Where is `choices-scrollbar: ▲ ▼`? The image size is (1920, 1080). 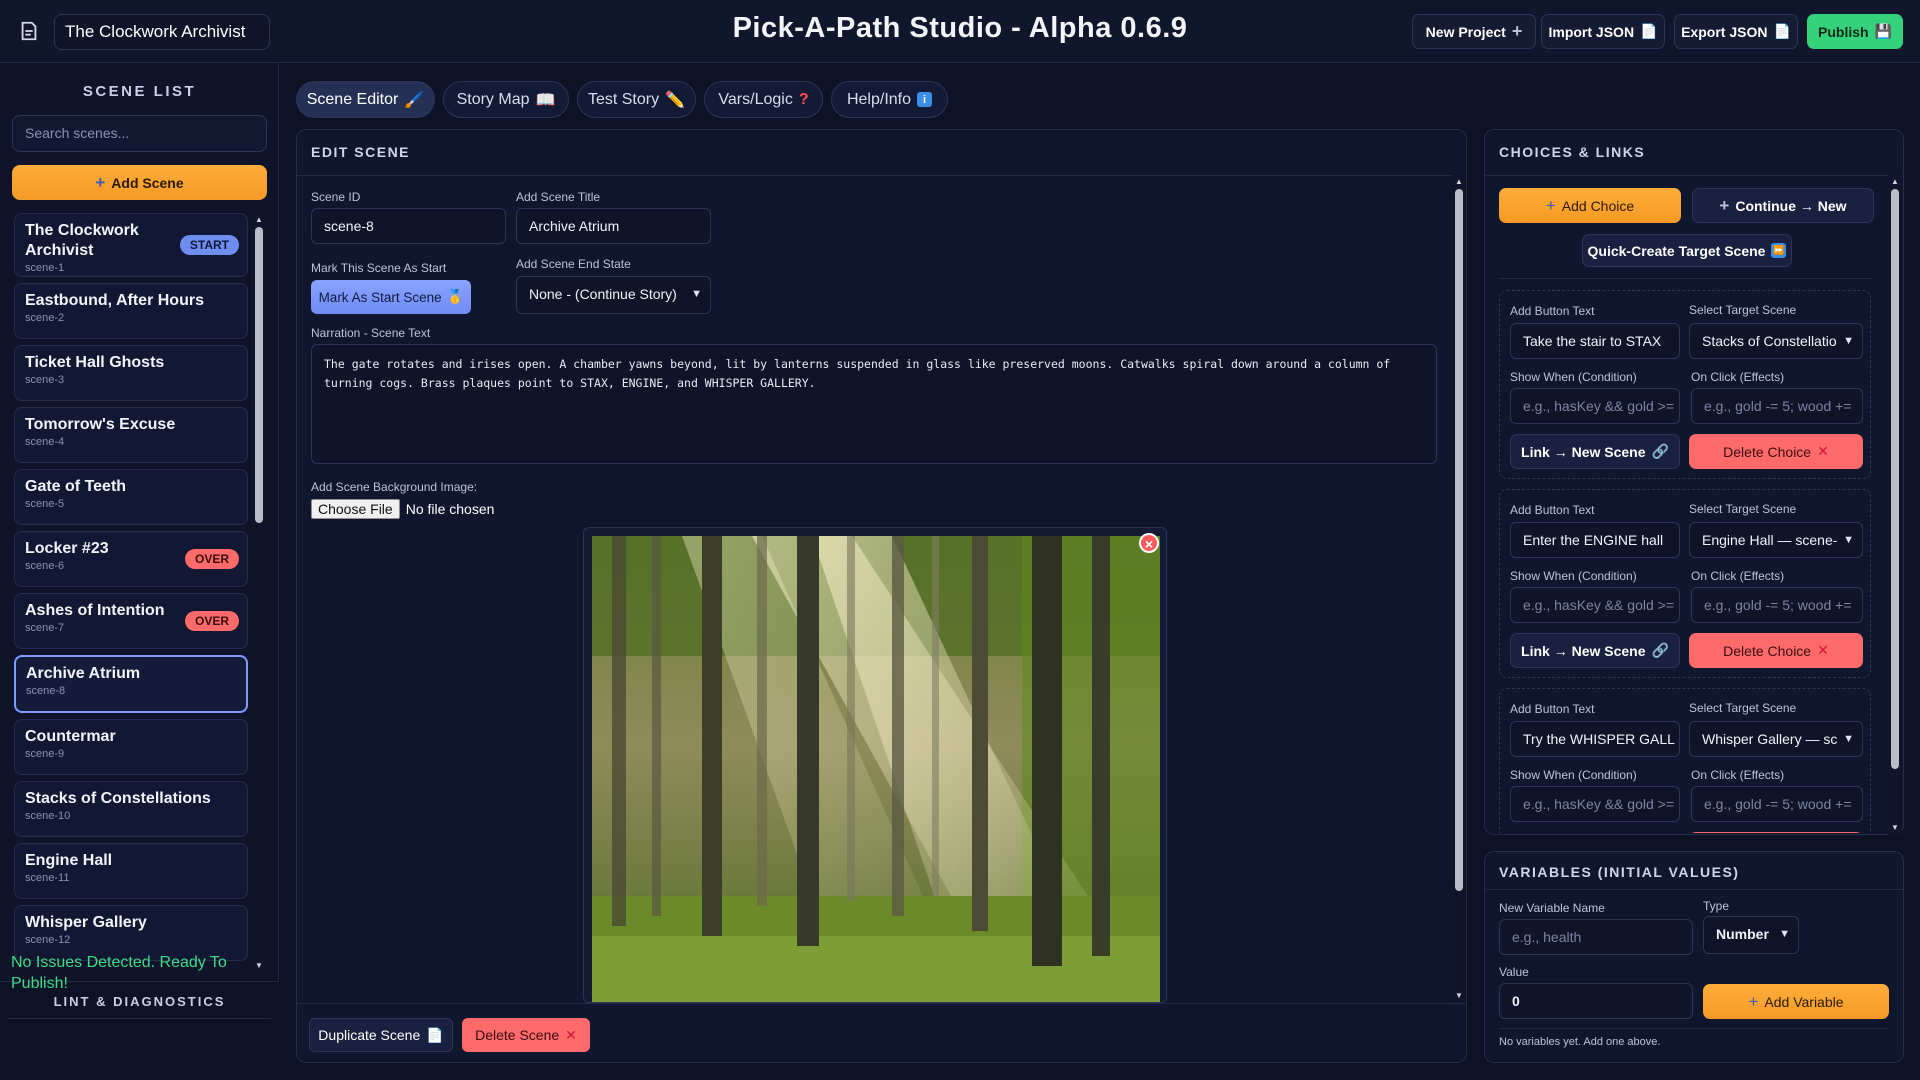
choices-scrollbar: ▲ ▼ is located at coordinates (1895, 505).